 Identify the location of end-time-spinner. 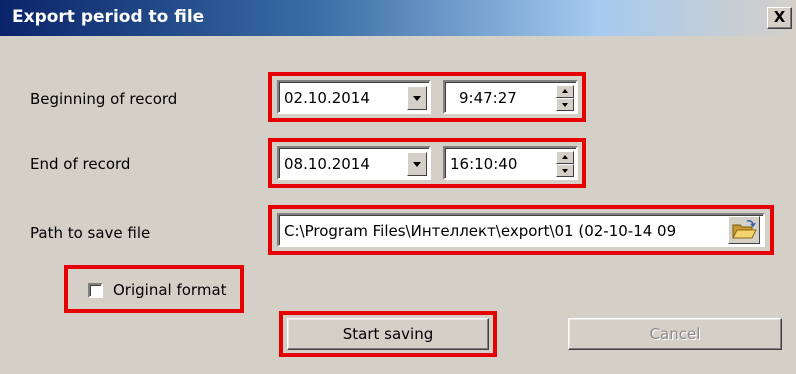
(565, 164).